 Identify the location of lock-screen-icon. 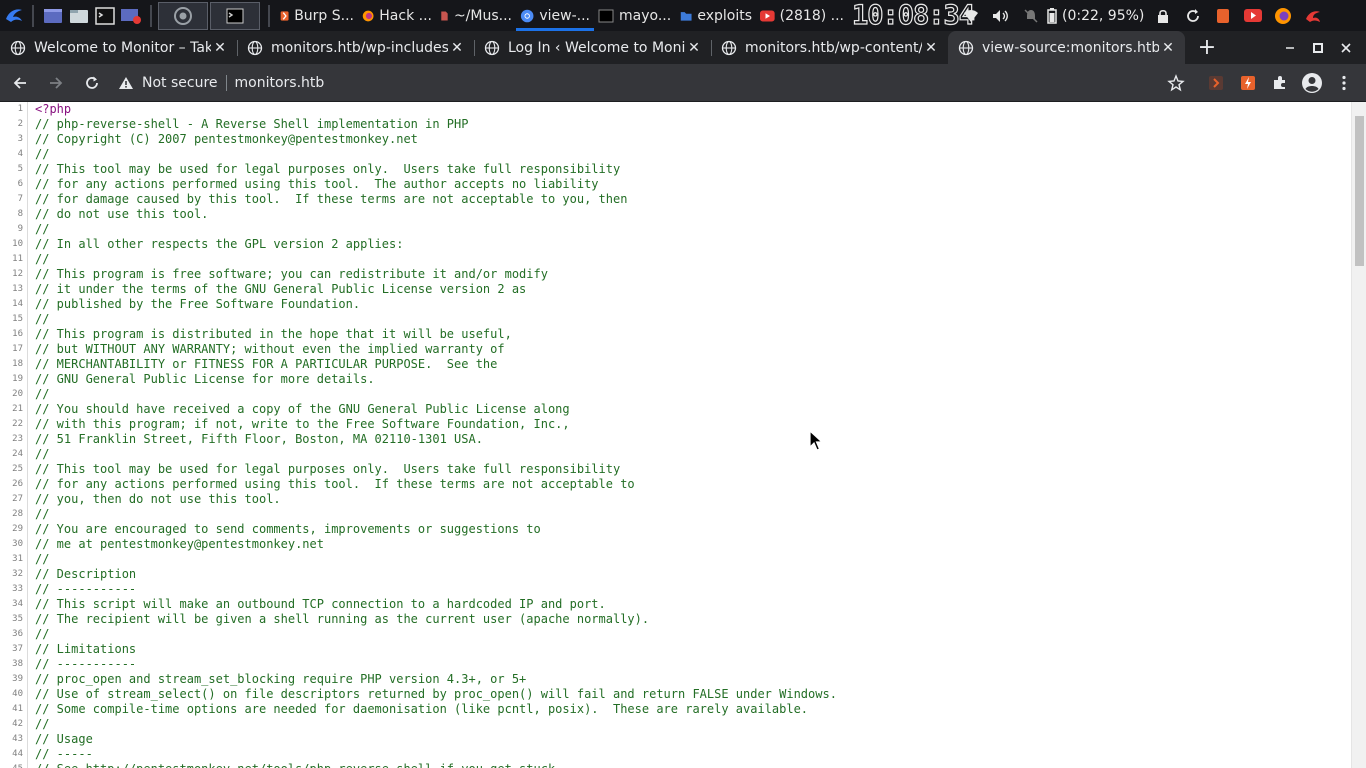
(1163, 15).